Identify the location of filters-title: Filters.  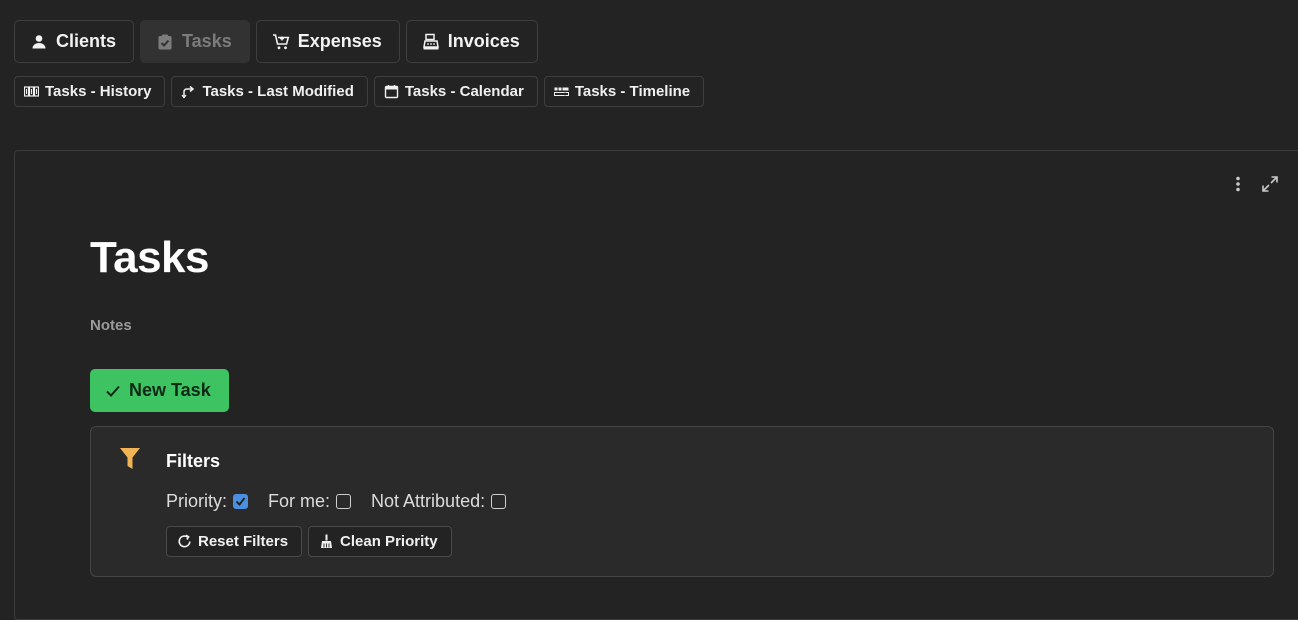
(193, 461).